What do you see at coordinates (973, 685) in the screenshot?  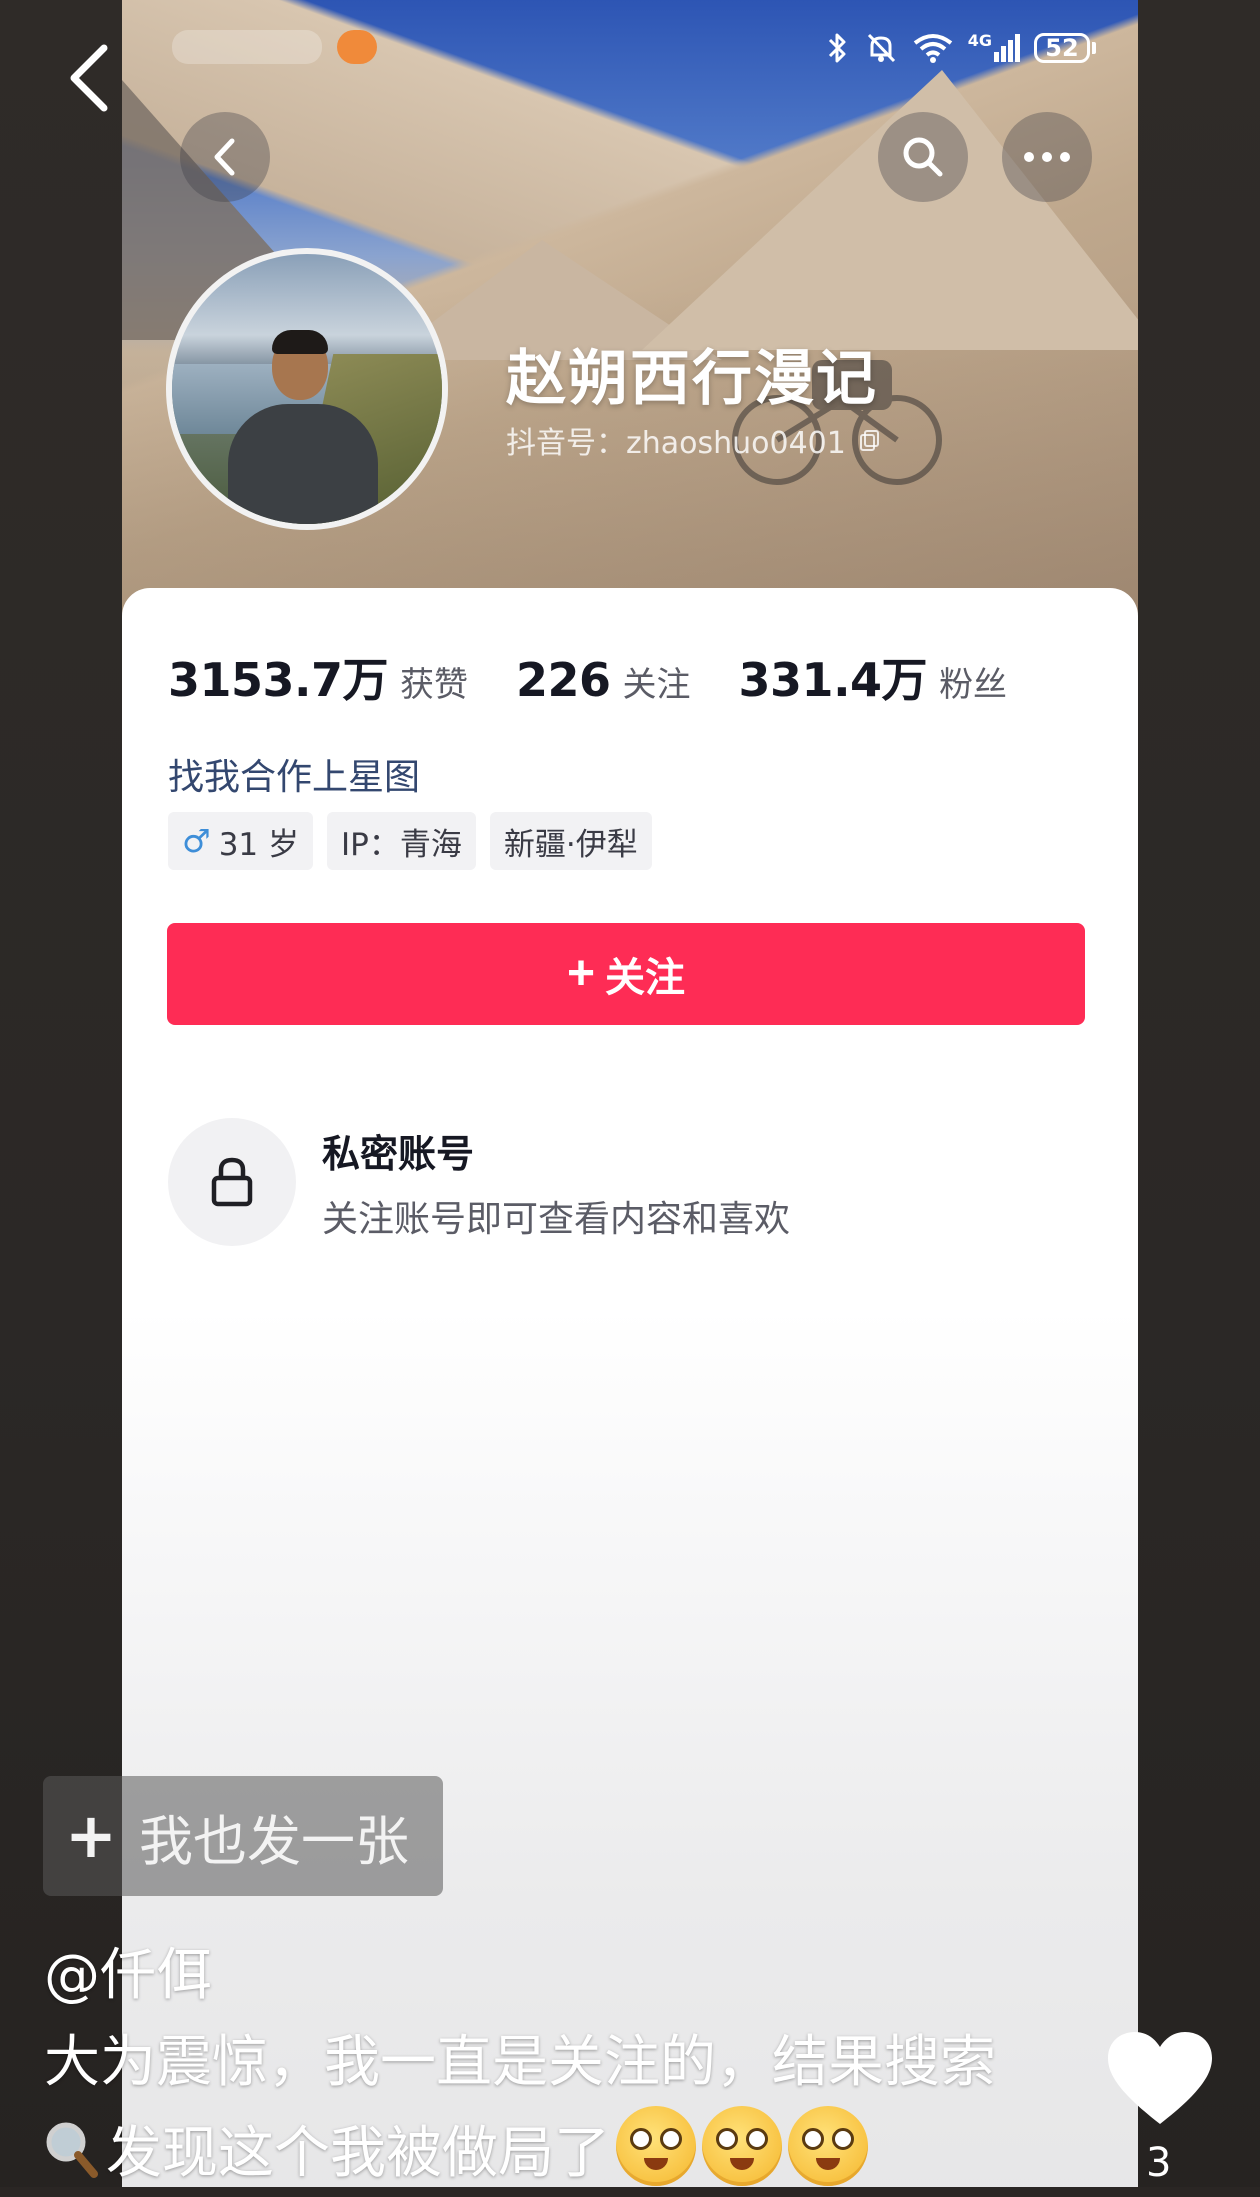 I see `stat-label: 粉丝` at bounding box center [973, 685].